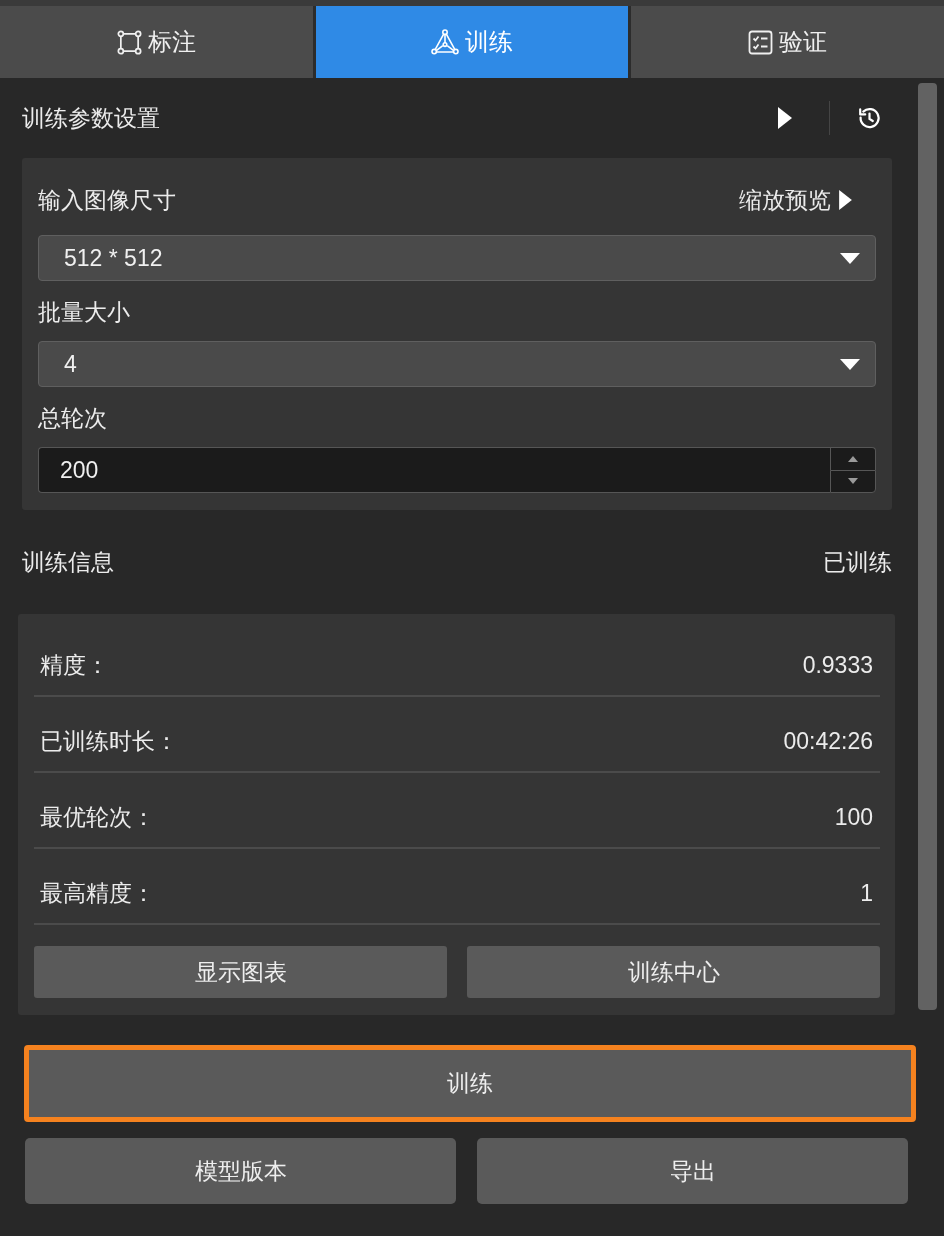  I want to click on field-label: 输入图像尺寸, so click(107, 200).